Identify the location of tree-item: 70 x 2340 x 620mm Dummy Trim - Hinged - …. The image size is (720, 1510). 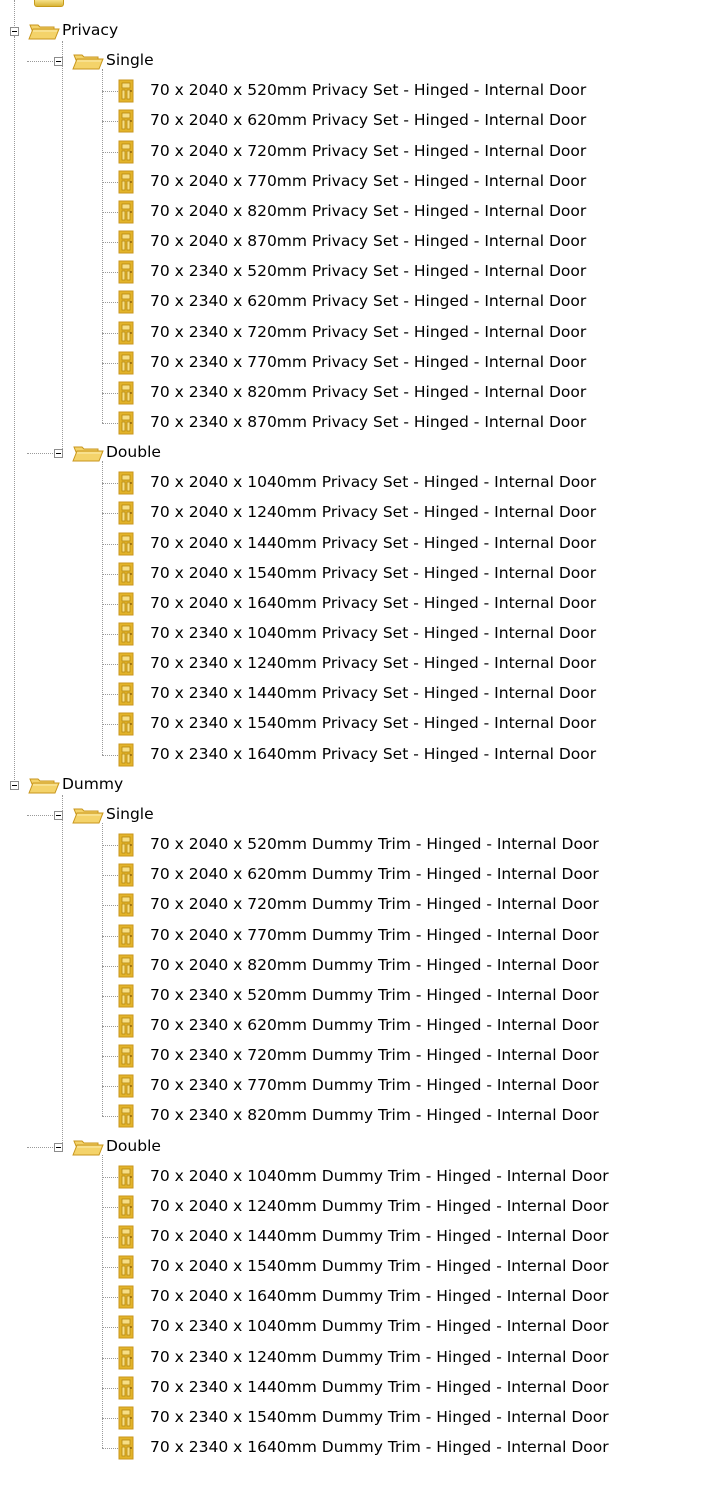
(374, 1025).